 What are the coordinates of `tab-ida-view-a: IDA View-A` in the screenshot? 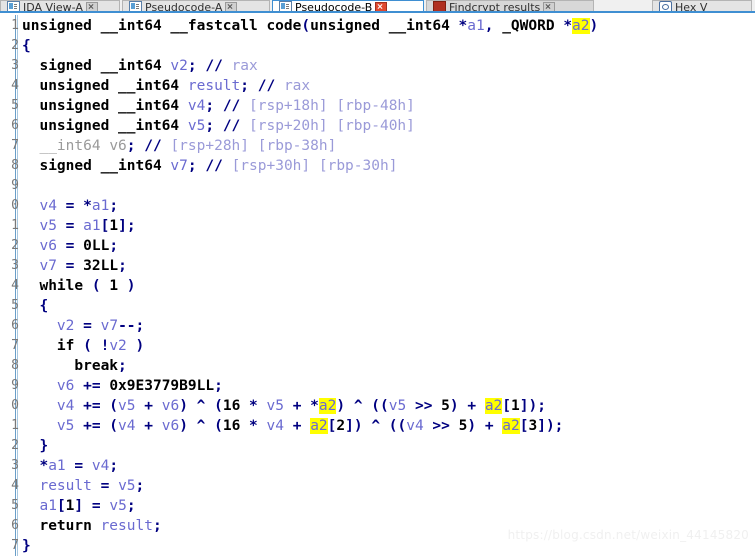 It's located at (60, 6).